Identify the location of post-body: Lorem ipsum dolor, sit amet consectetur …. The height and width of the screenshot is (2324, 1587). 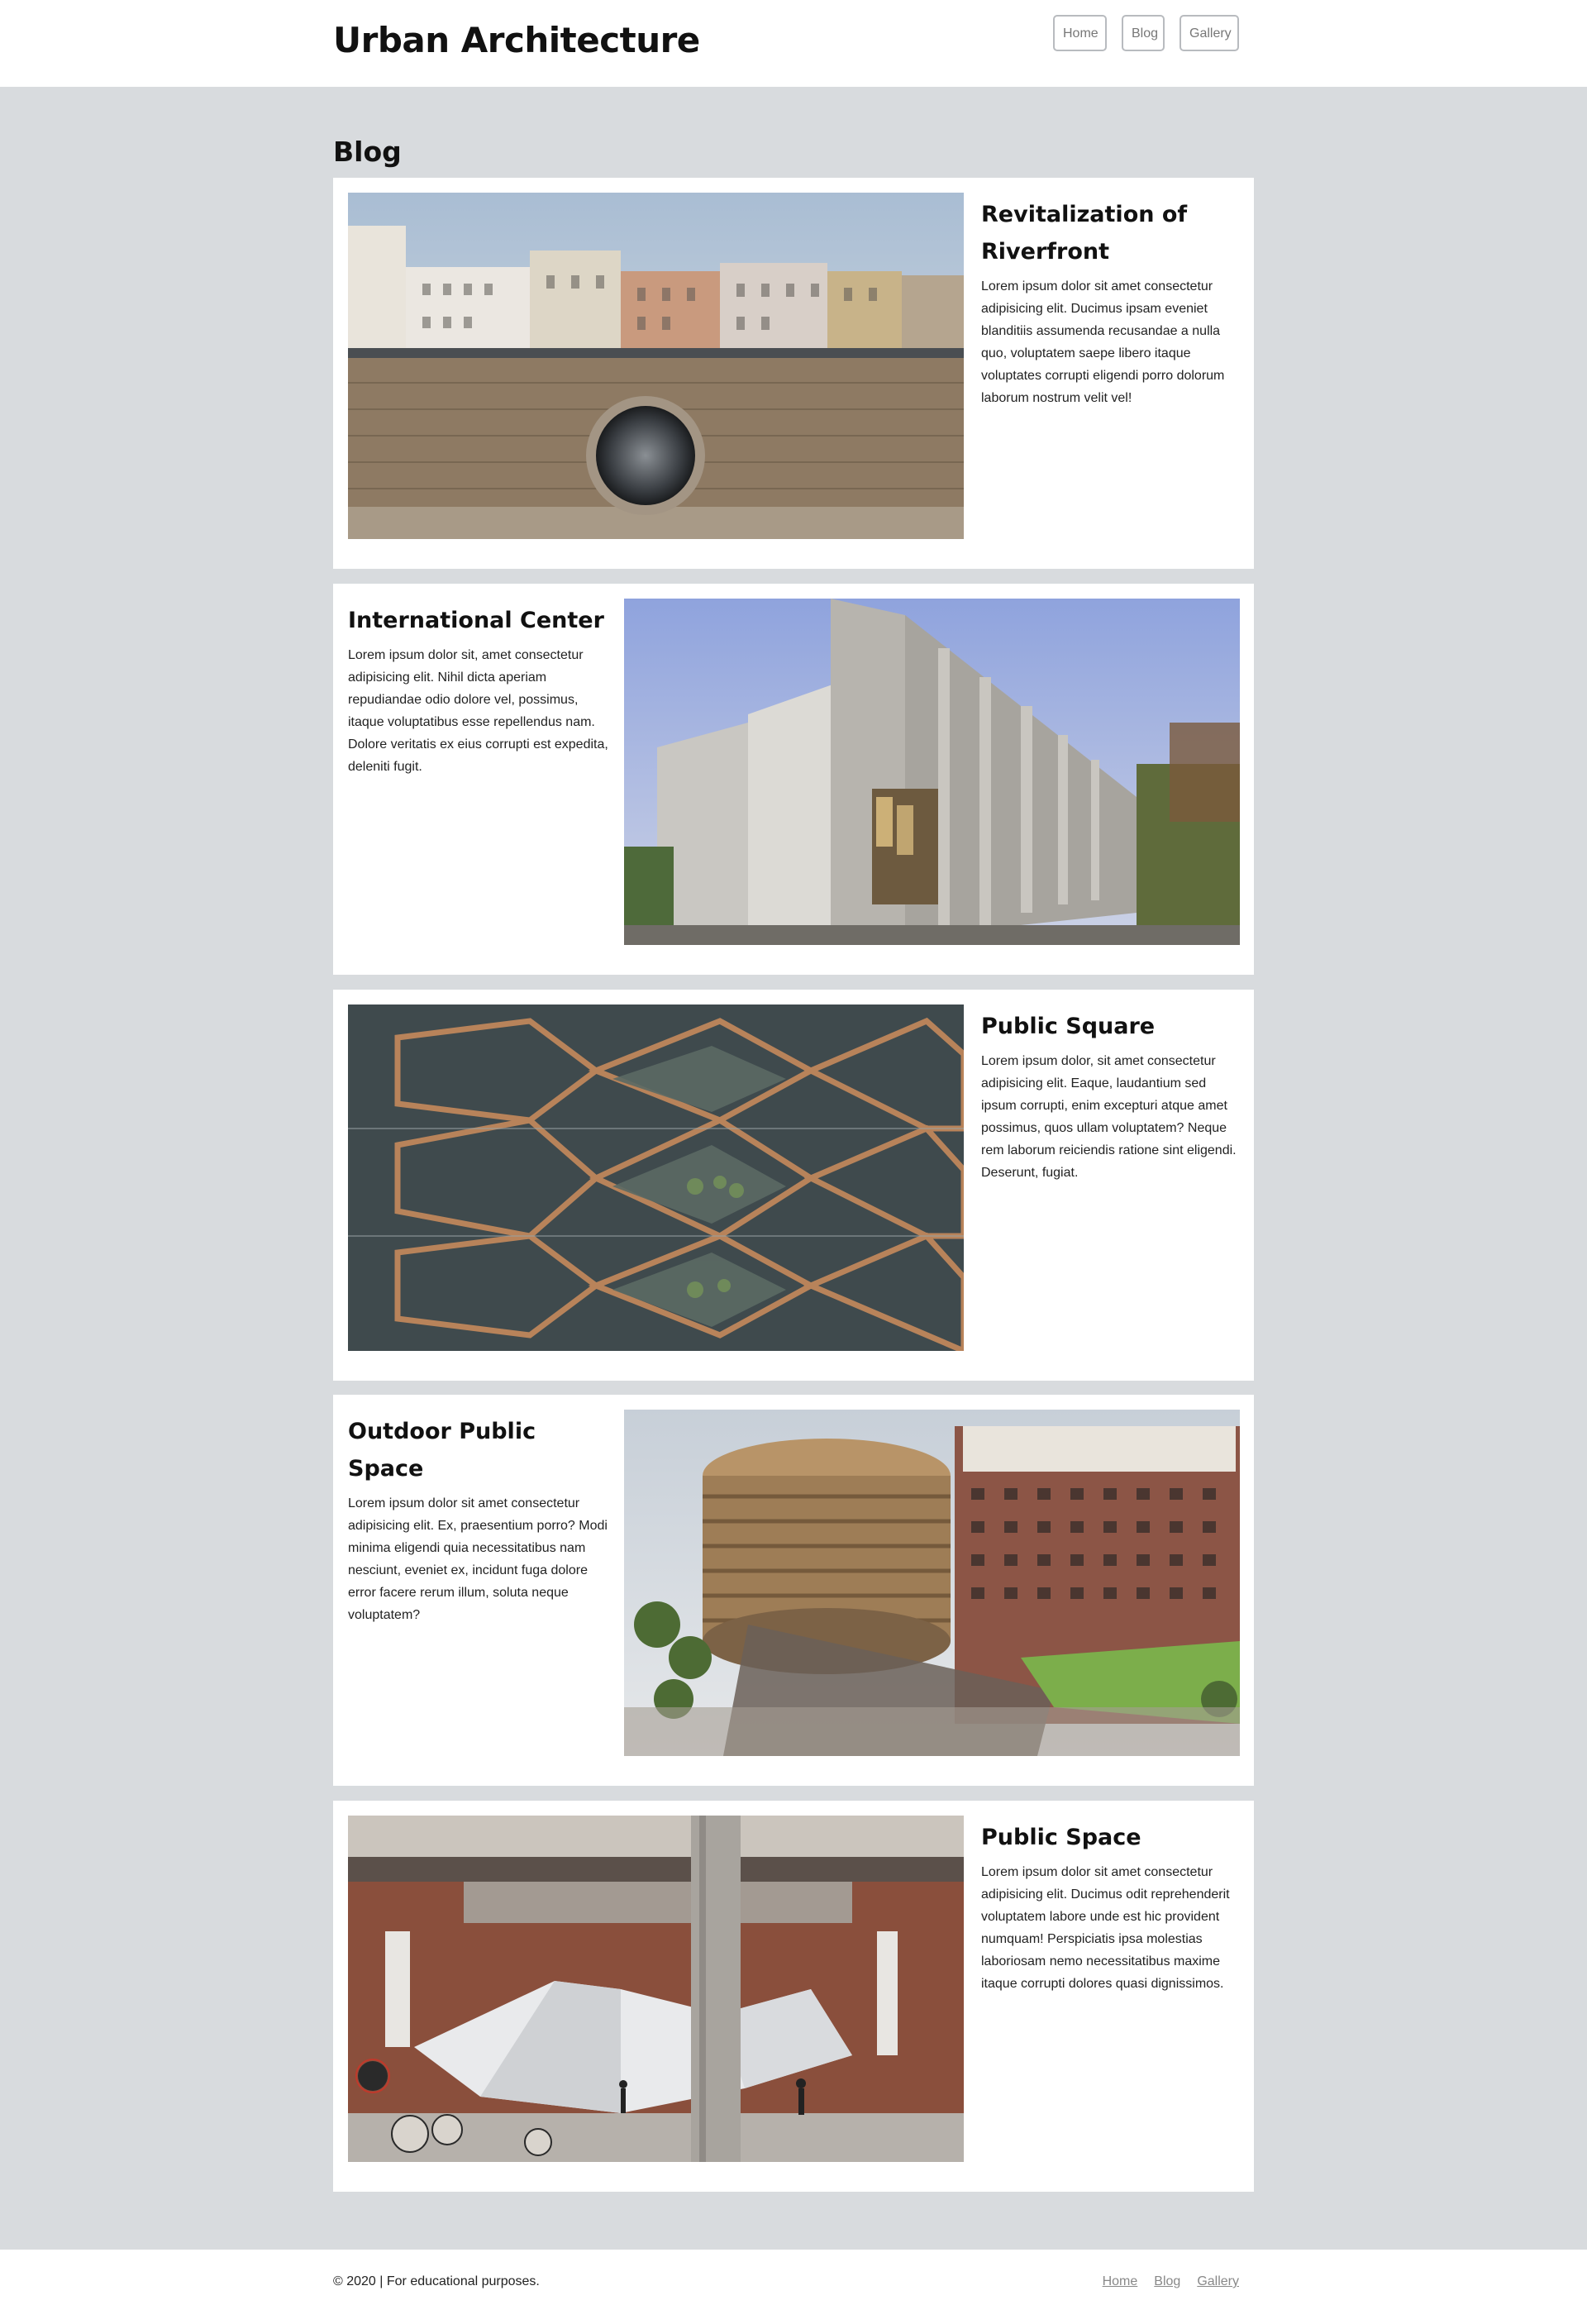
(1109, 1117).